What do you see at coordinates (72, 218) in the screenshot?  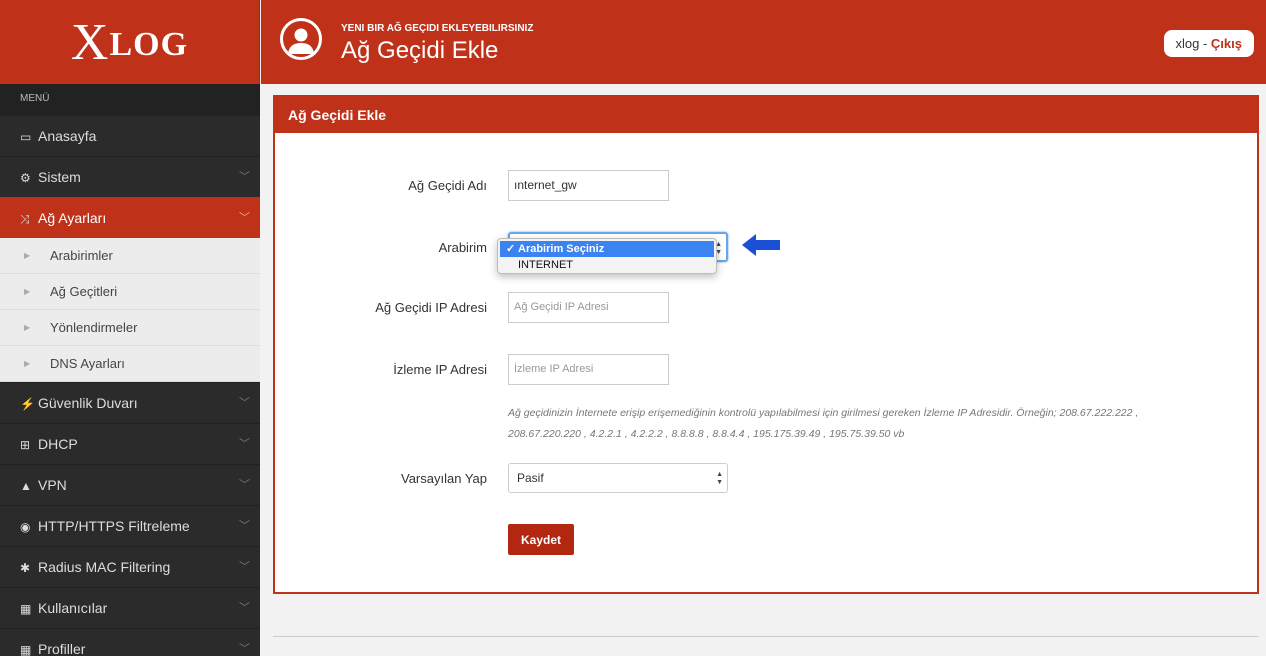 I see `sidebar-item-label: Ağ Ayarları` at bounding box center [72, 218].